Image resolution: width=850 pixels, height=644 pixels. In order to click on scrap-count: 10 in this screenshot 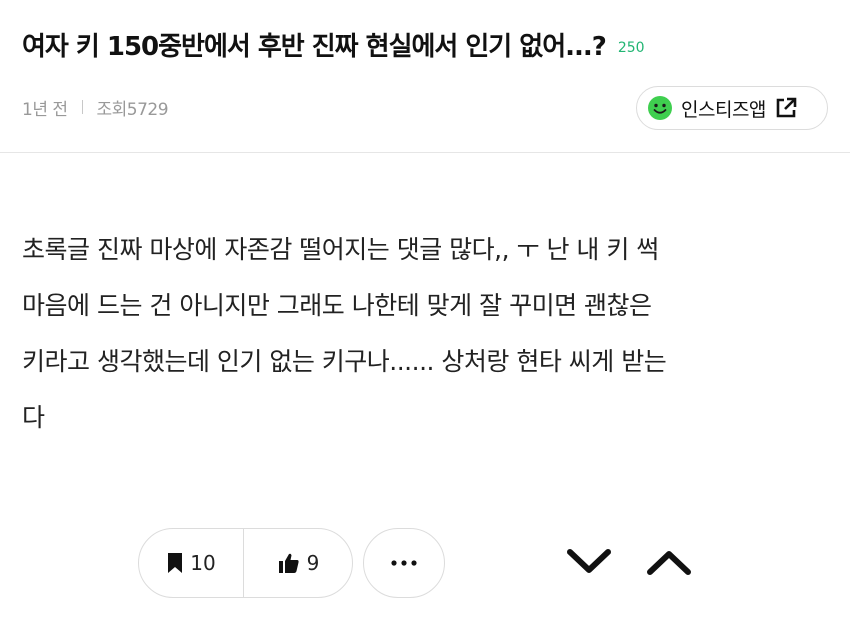, I will do `click(203, 563)`.